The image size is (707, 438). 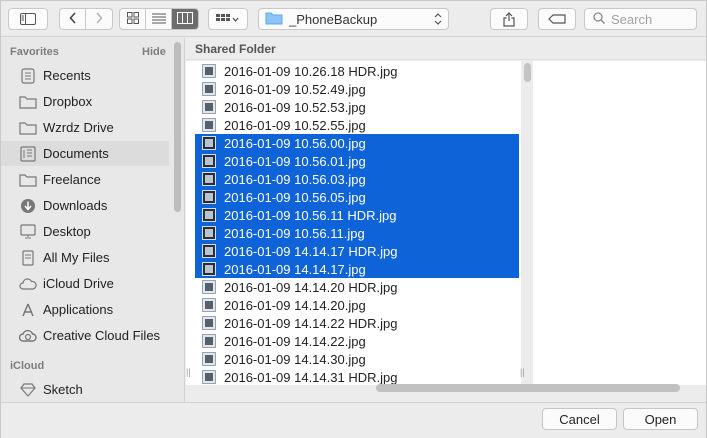 What do you see at coordinates (28, 390) in the screenshot?
I see `sketch-icon` at bounding box center [28, 390].